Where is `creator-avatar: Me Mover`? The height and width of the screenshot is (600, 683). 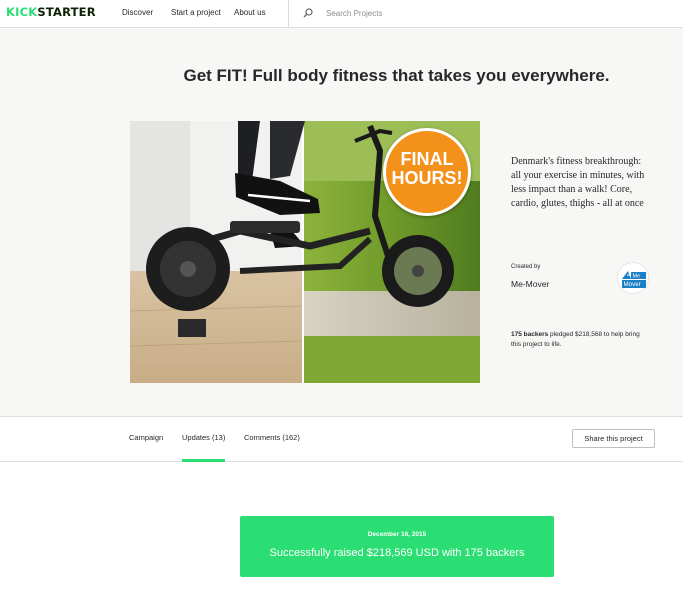 creator-avatar: Me Mover is located at coordinates (633, 278).